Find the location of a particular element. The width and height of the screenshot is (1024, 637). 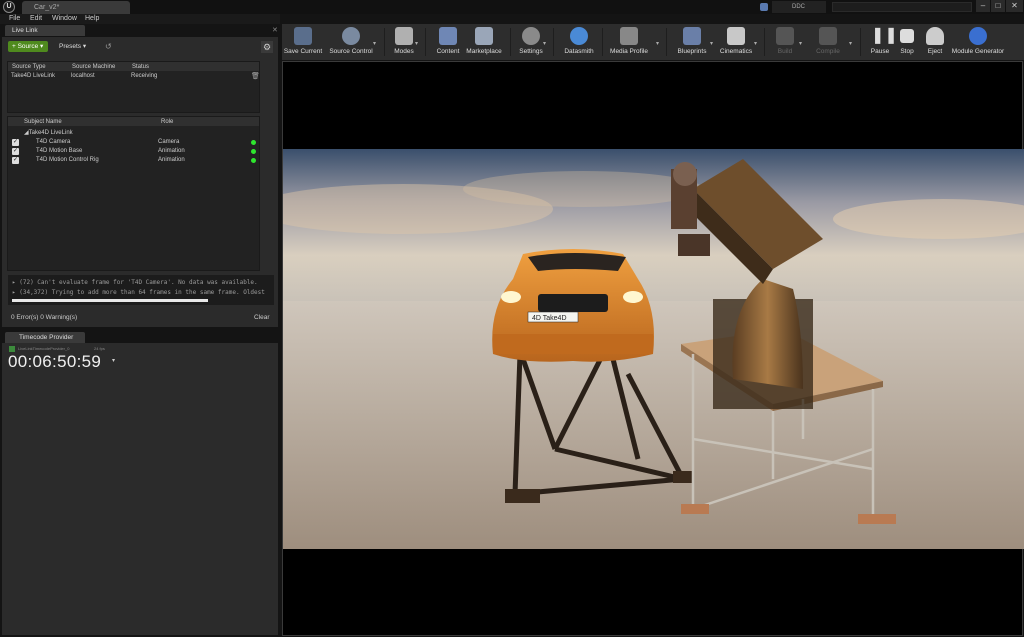

menu-edit: Edit is located at coordinates (36, 19).